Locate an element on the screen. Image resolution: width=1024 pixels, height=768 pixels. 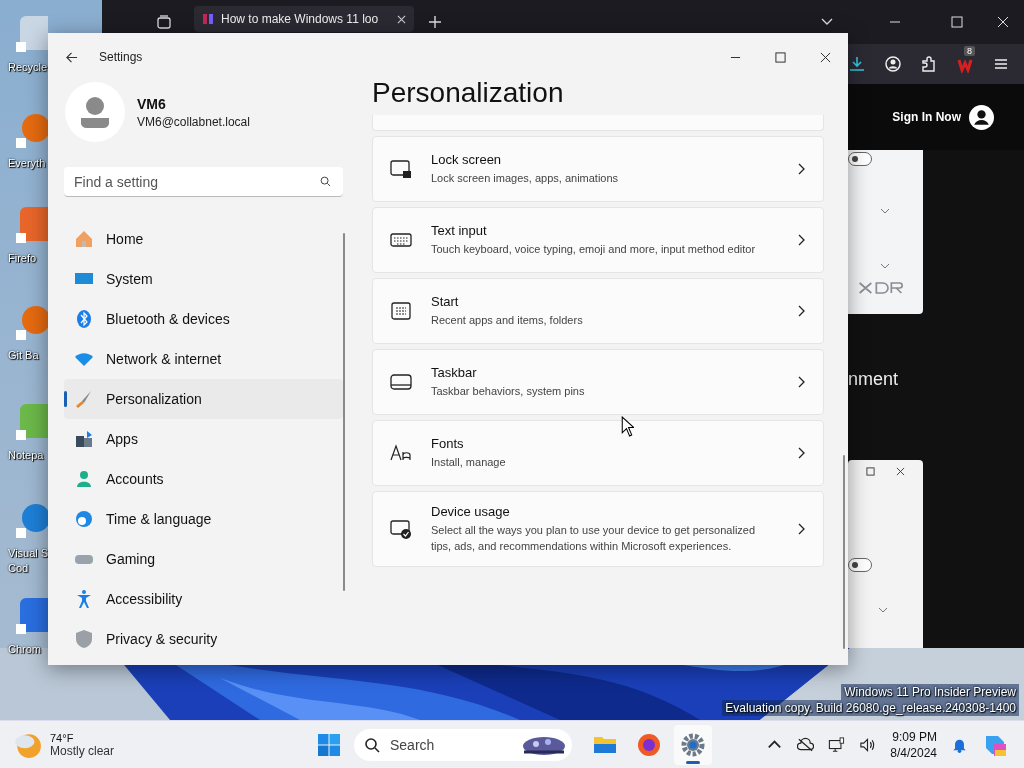
download-icon is located at coordinates (857, 64).